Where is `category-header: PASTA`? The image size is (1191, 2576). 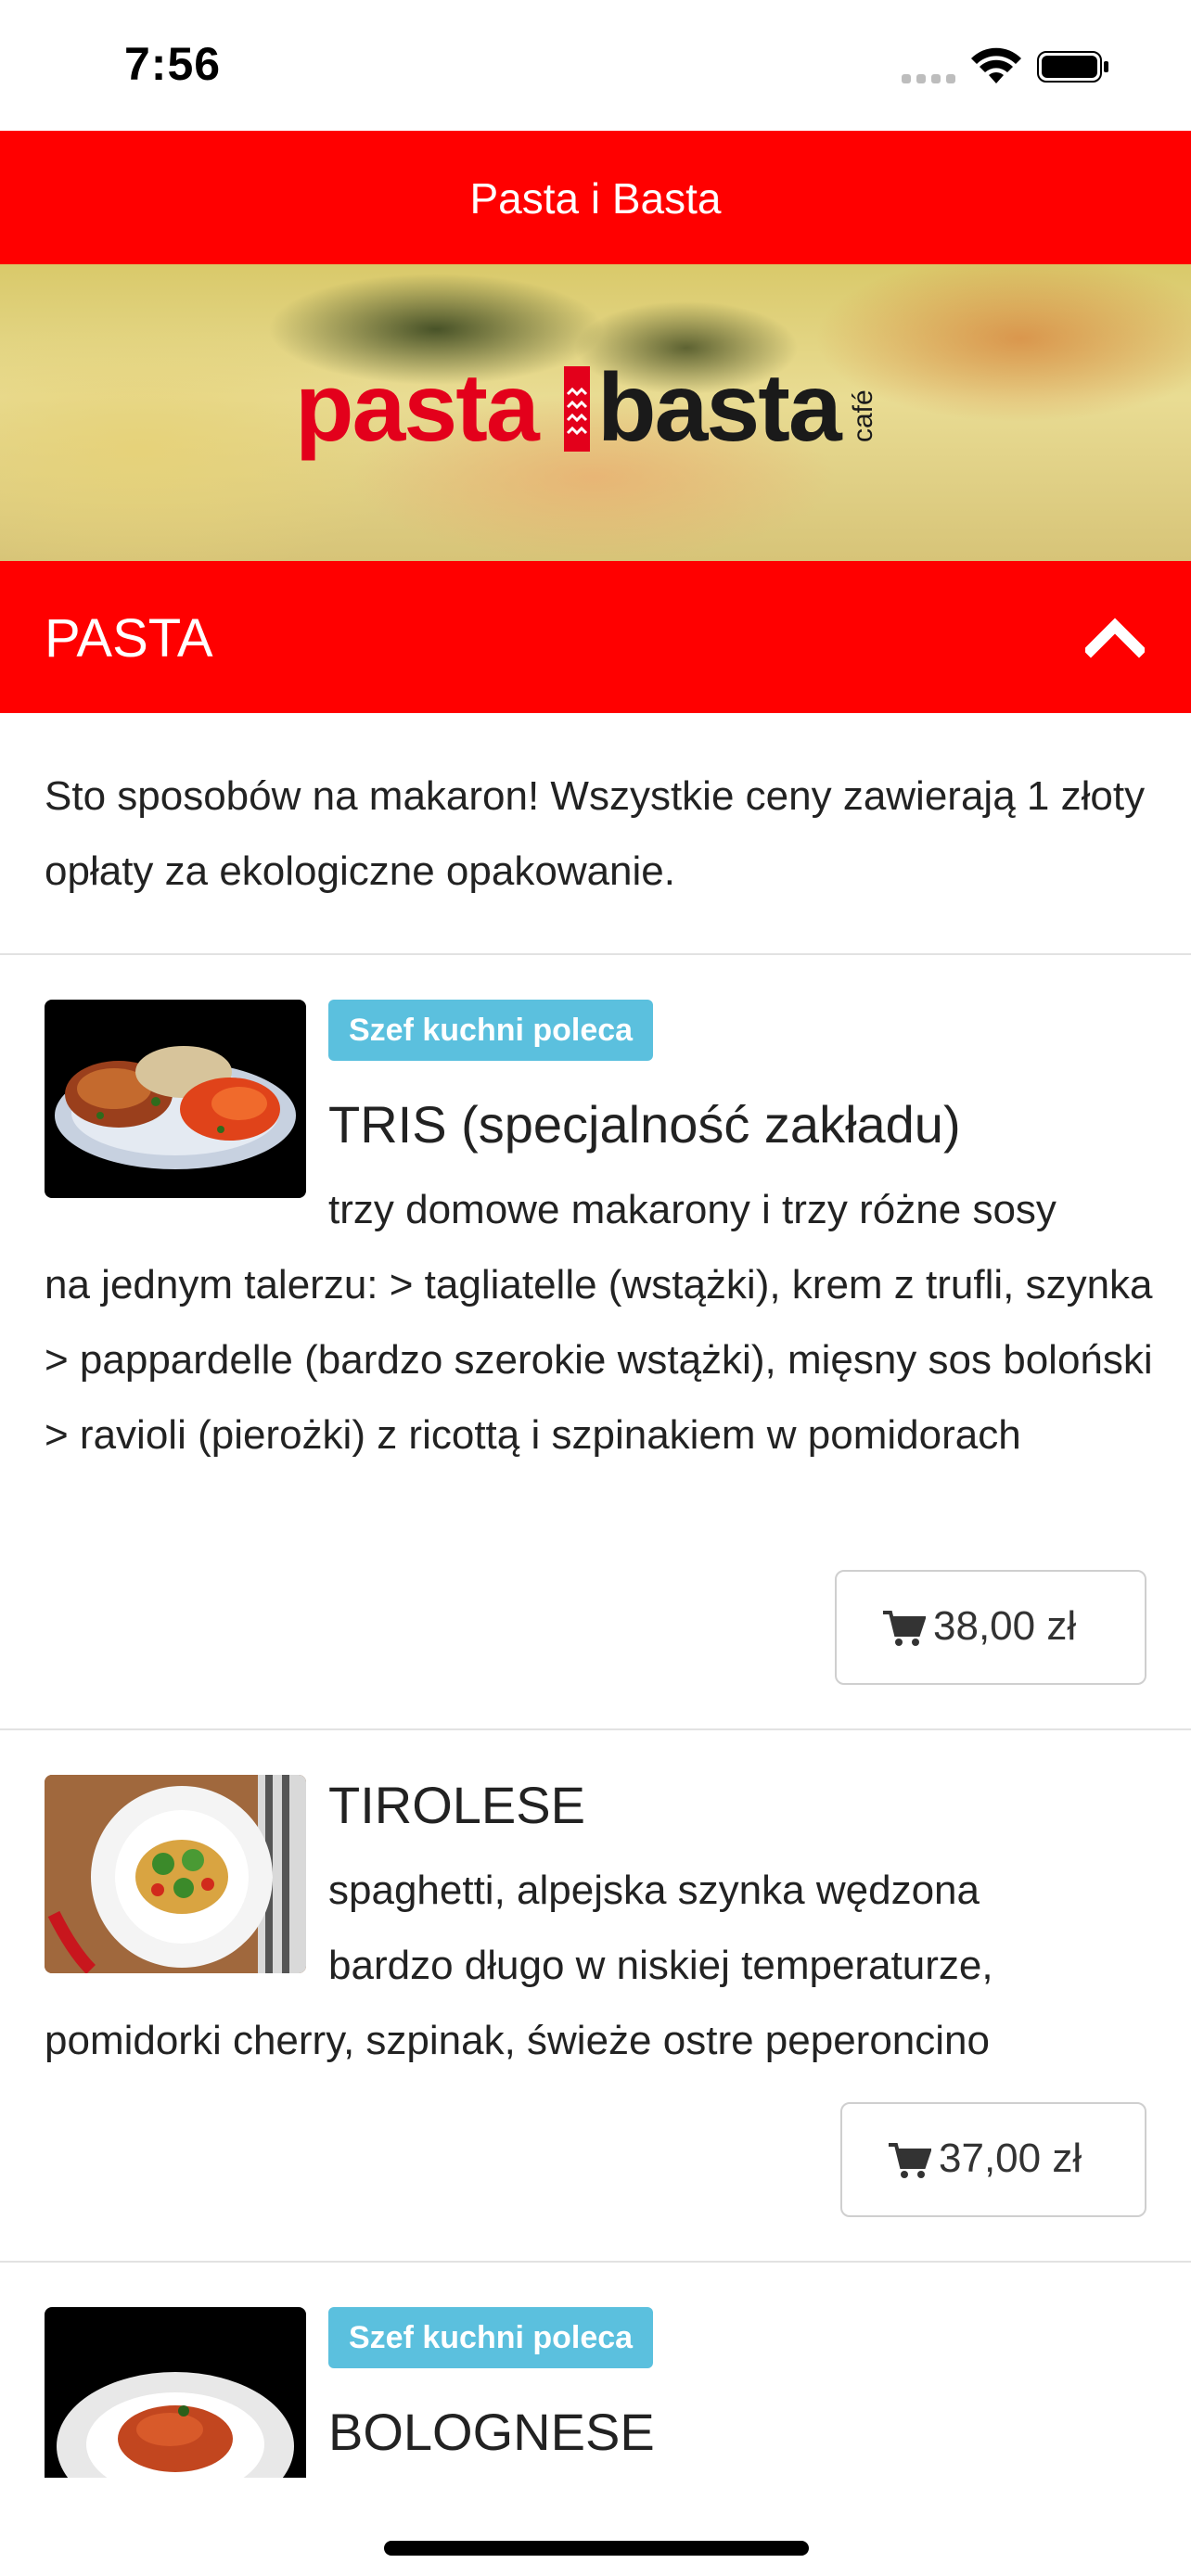 category-header: PASTA is located at coordinates (595, 637).